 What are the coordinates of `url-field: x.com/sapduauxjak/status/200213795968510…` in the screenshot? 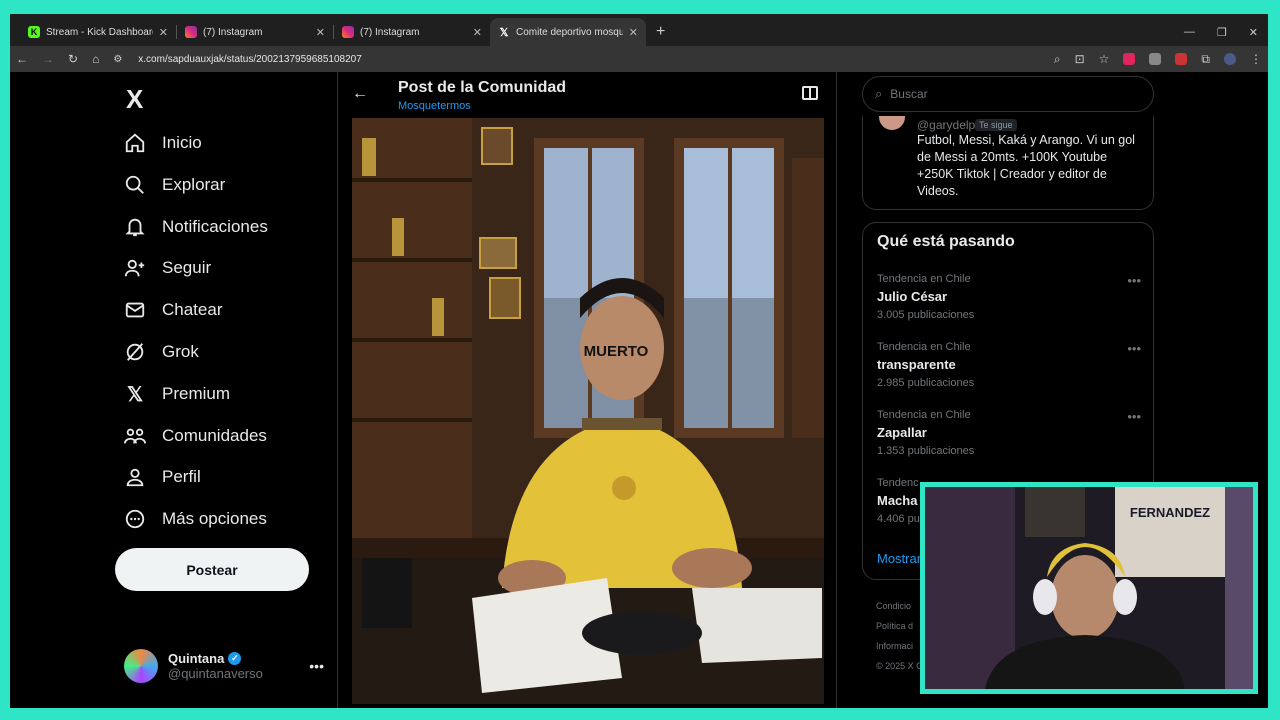 It's located at (250, 59).